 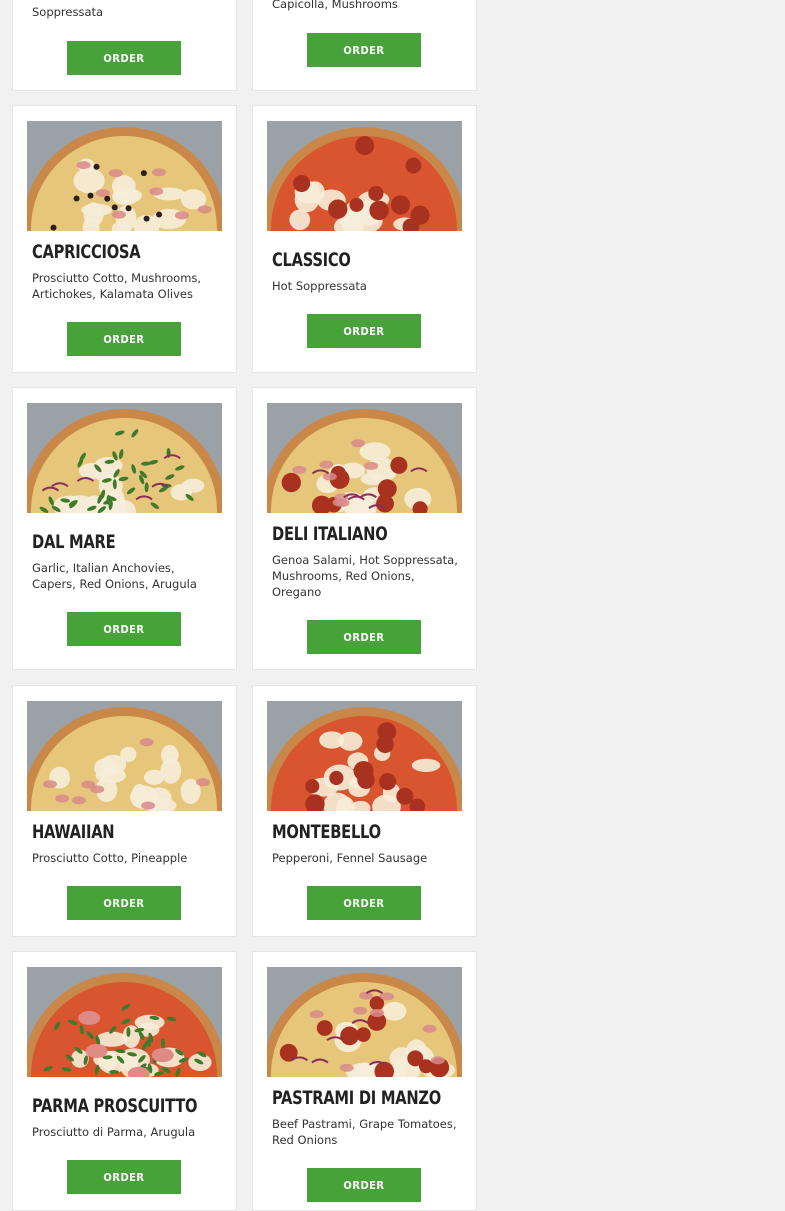 I want to click on pizza-description: Prosciutto di Parma, Arugula, so click(x=114, y=1132).